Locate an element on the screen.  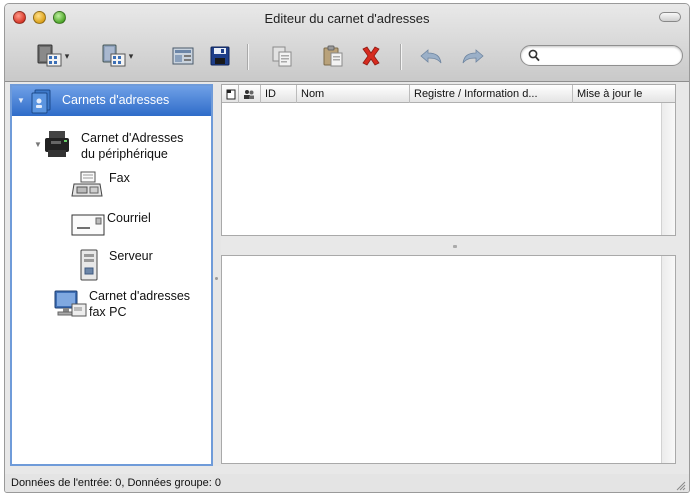
undo-icon is located at coordinates (431, 56).